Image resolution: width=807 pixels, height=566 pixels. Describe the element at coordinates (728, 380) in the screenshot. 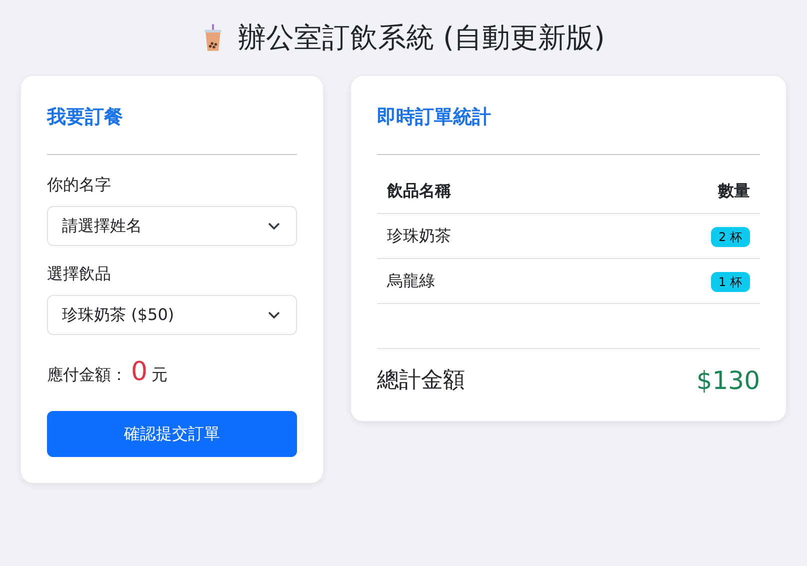

I see `total-value: $130` at that location.